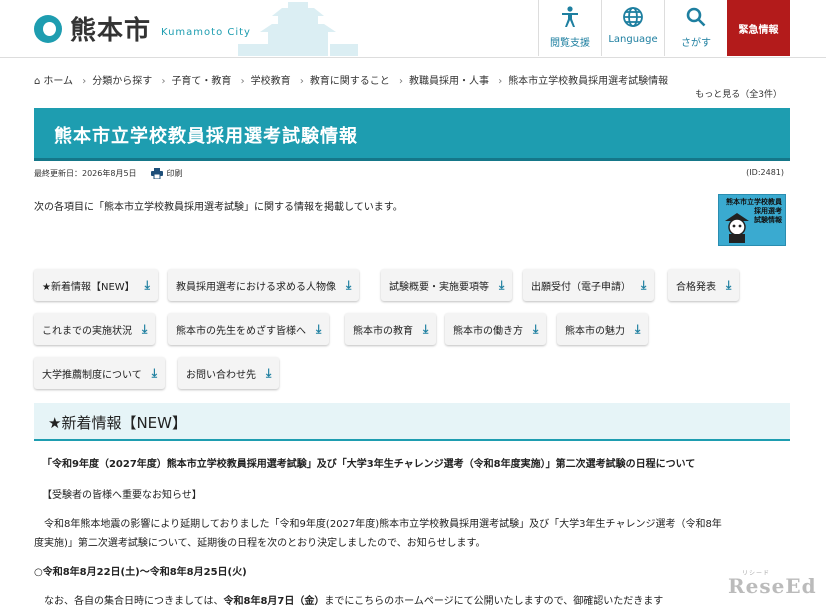 This screenshot has width=826, height=610. I want to click on city-emblem-icon, so click(48, 28).